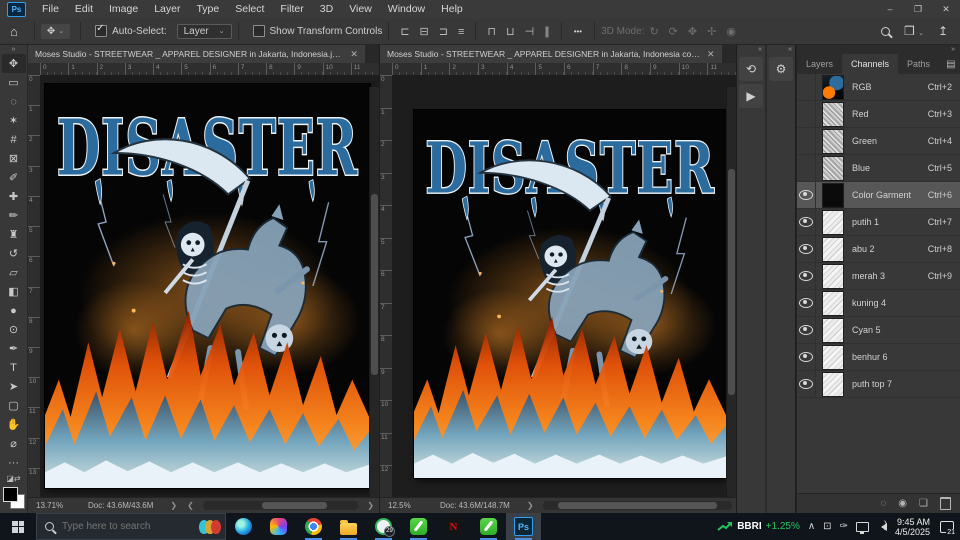 The width and height of the screenshot is (960, 540). Describe the element at coordinates (383, 526) in the screenshot. I see `screen-recorder-icon: 29` at that location.